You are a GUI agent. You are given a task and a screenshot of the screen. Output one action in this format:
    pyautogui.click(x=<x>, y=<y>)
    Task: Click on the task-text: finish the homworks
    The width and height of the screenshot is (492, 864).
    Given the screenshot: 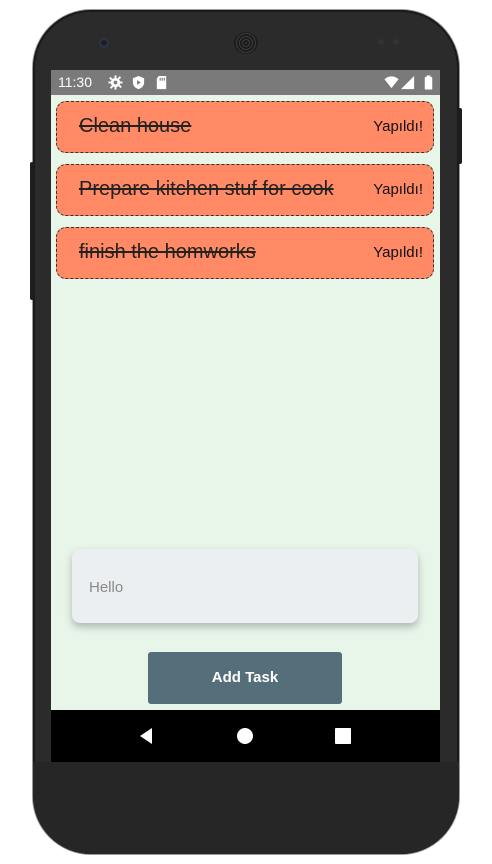 What is the action you would take?
    pyautogui.click(x=167, y=252)
    